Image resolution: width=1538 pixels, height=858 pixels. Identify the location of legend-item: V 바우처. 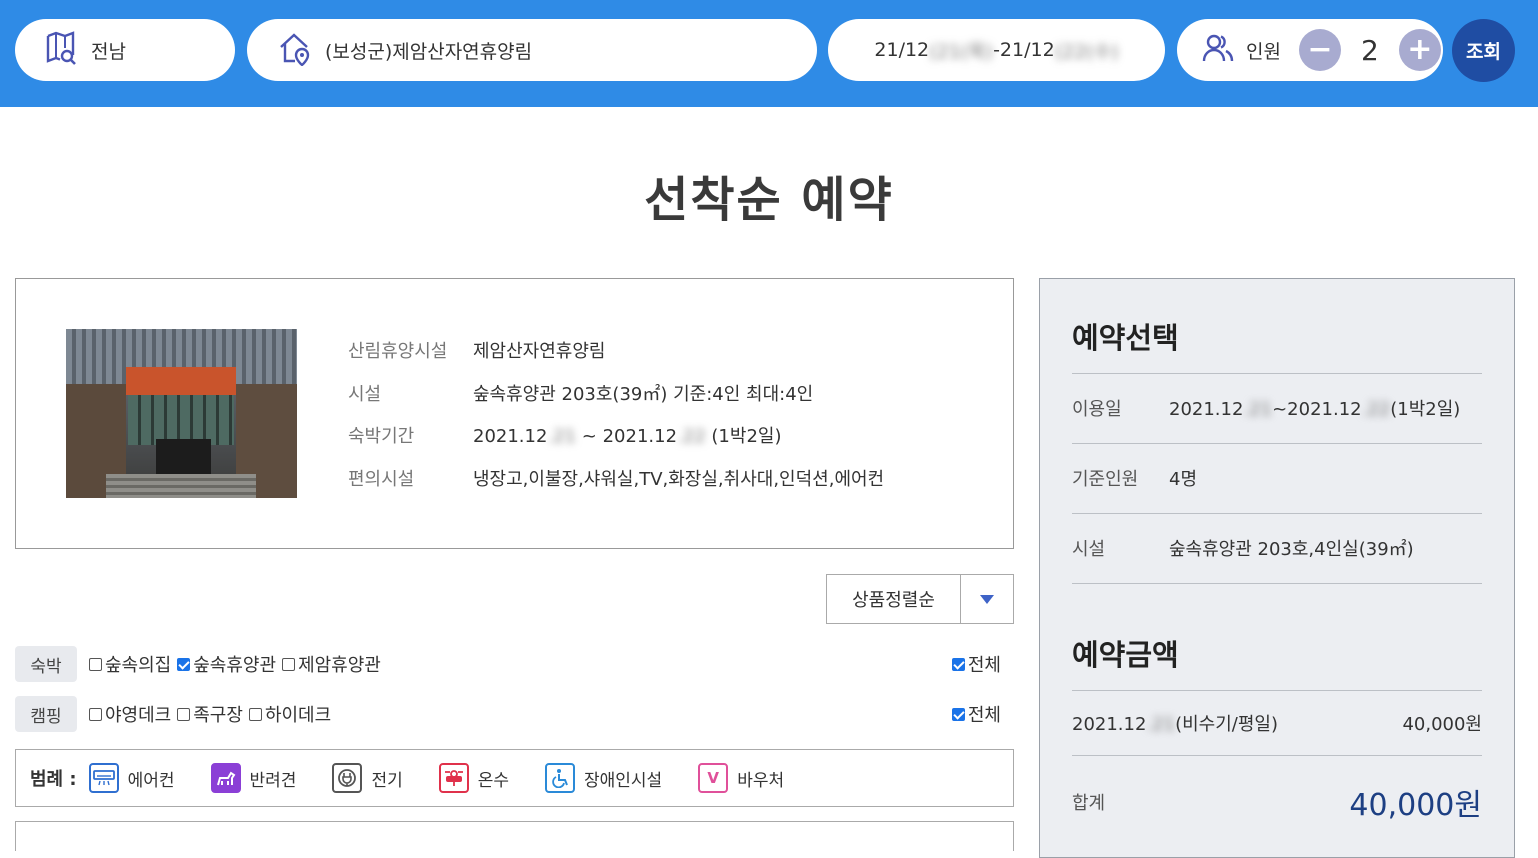
(741, 778).